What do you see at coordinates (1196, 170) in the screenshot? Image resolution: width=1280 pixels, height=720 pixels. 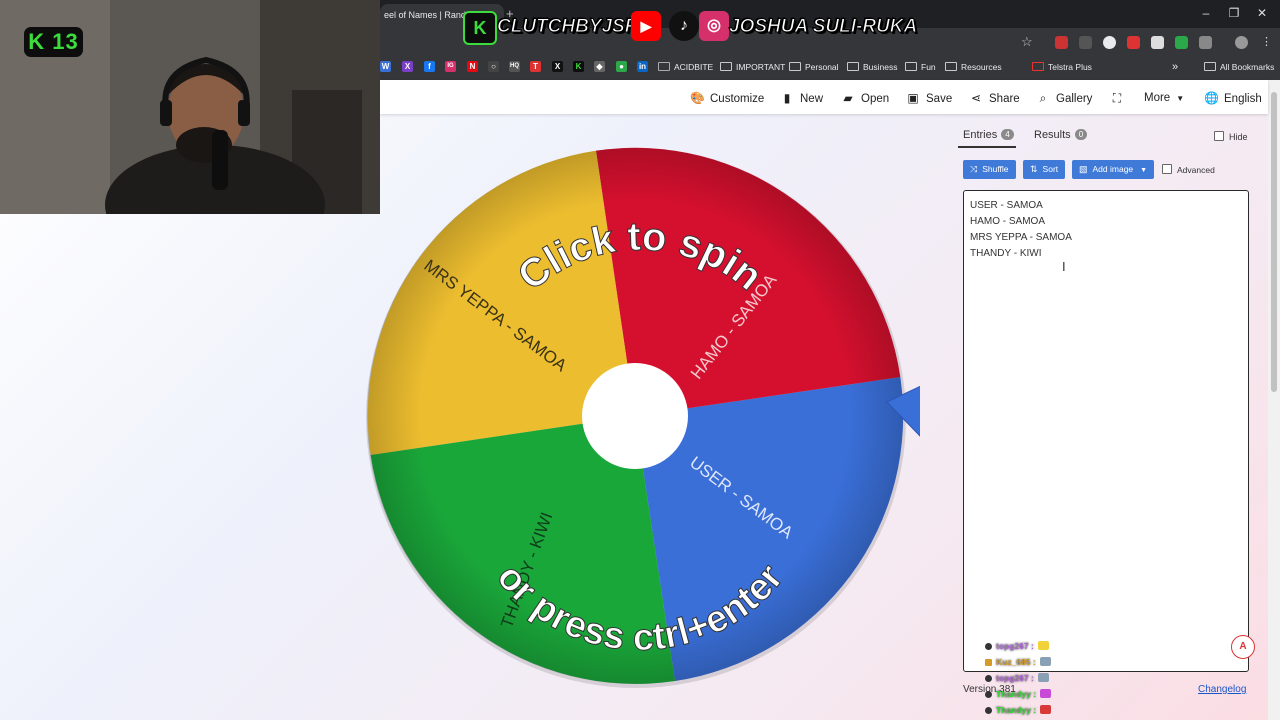 I see `advanced-label: Advanced` at bounding box center [1196, 170].